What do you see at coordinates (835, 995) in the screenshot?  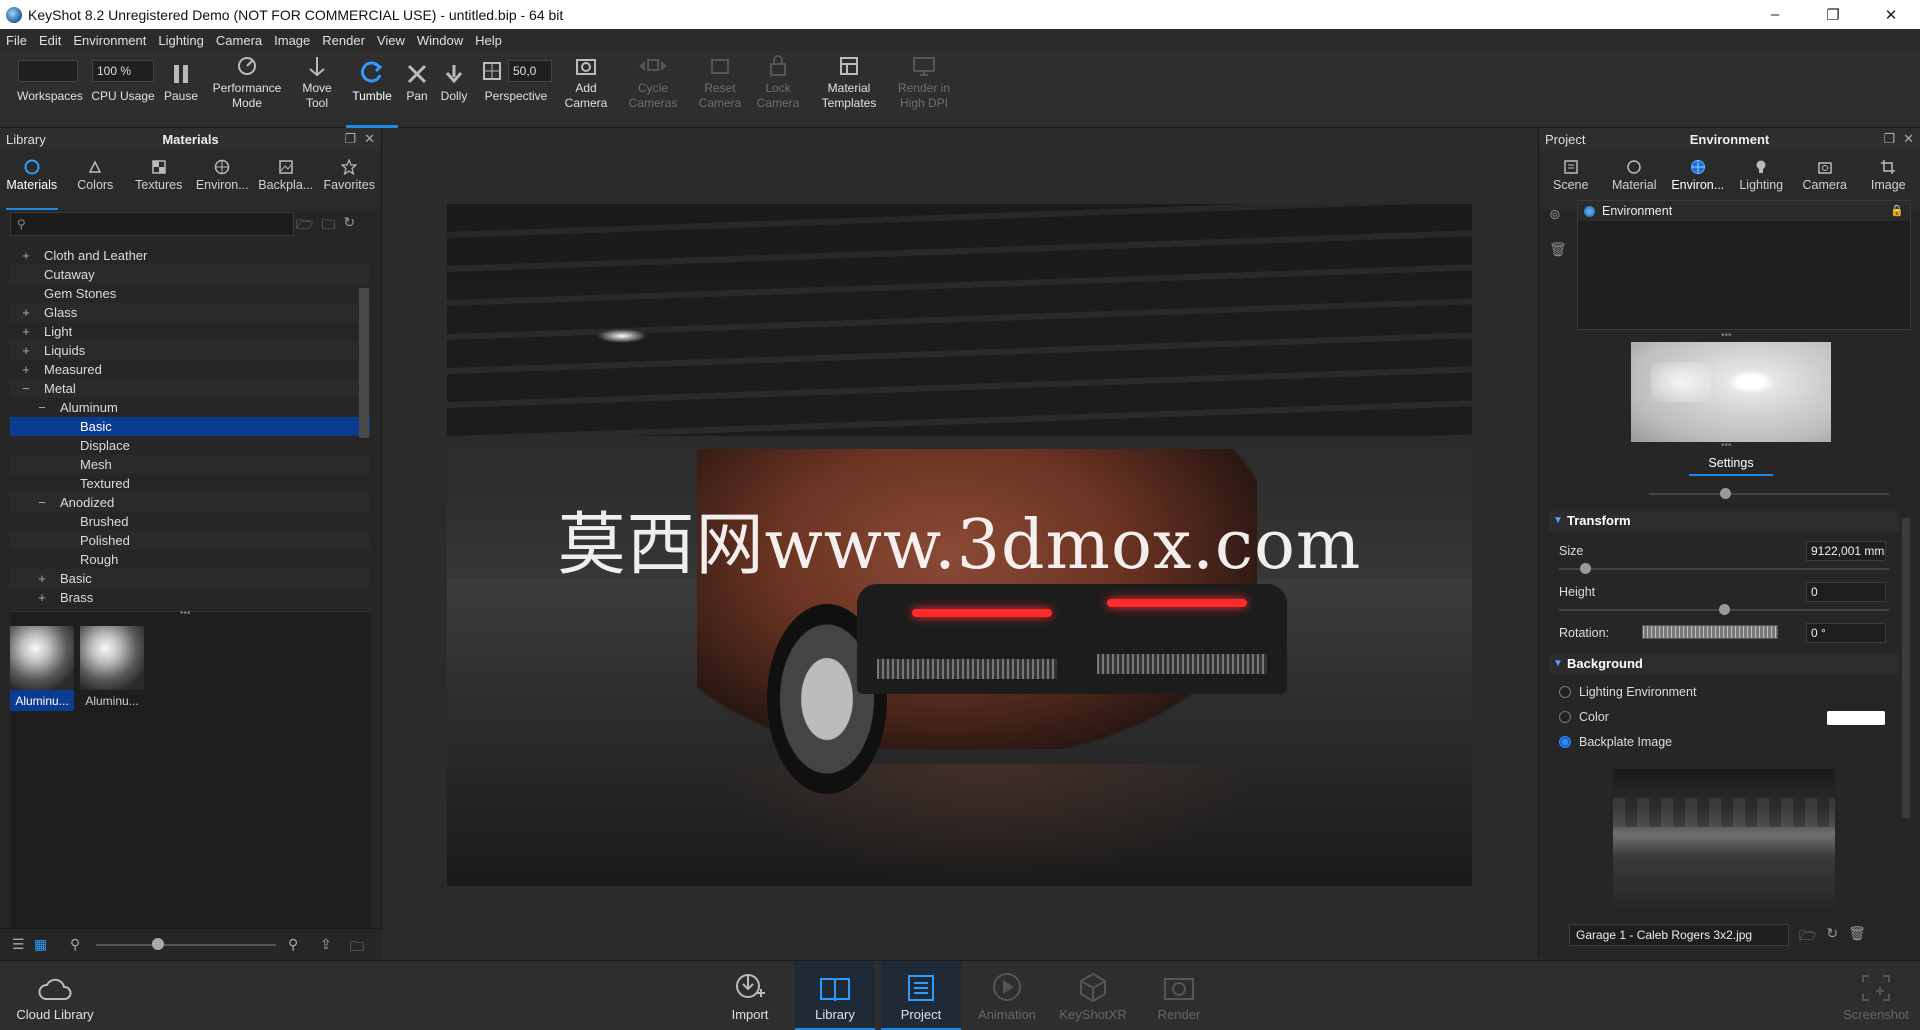 I see `library-button: Library` at bounding box center [835, 995].